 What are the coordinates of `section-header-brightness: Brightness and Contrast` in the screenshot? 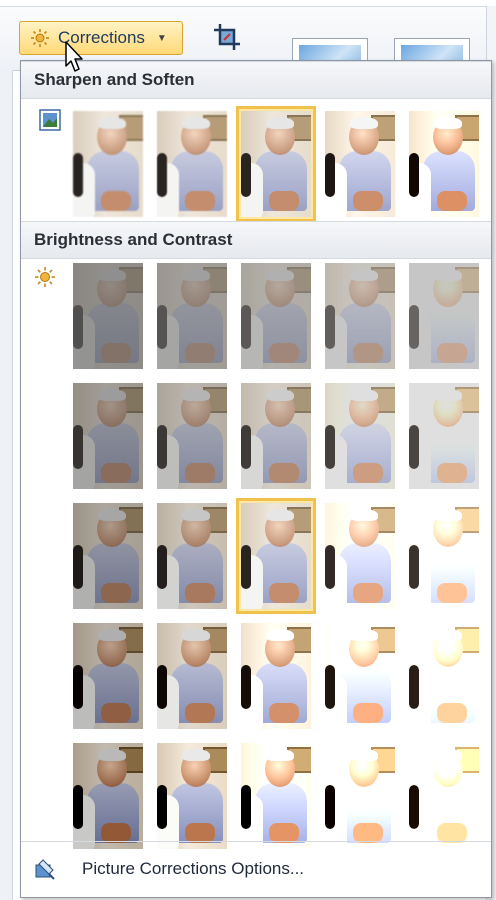 It's located at (256, 240).